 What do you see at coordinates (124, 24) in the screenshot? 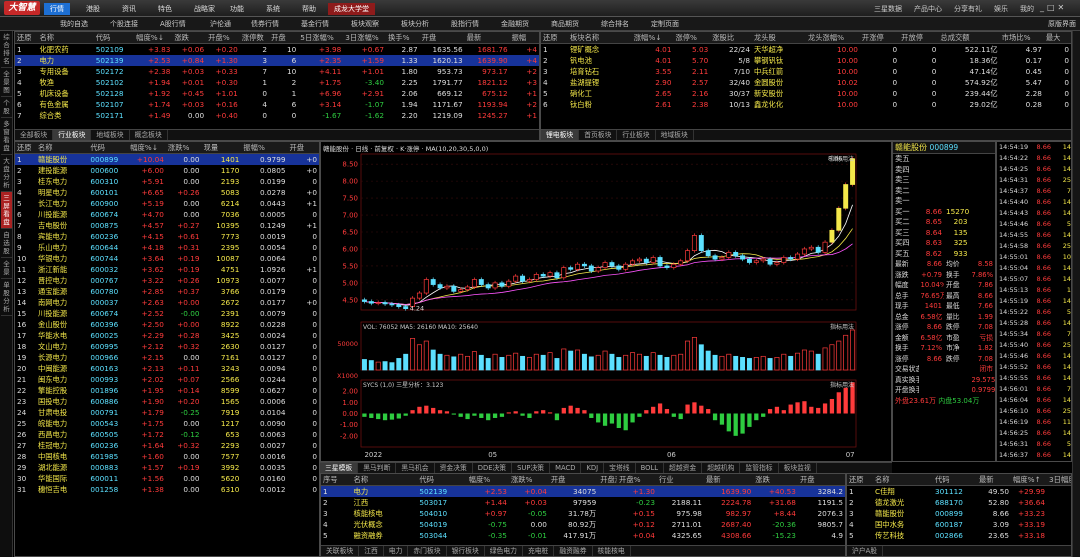
I see `menu-item-1: 个股连接` at bounding box center [124, 24].